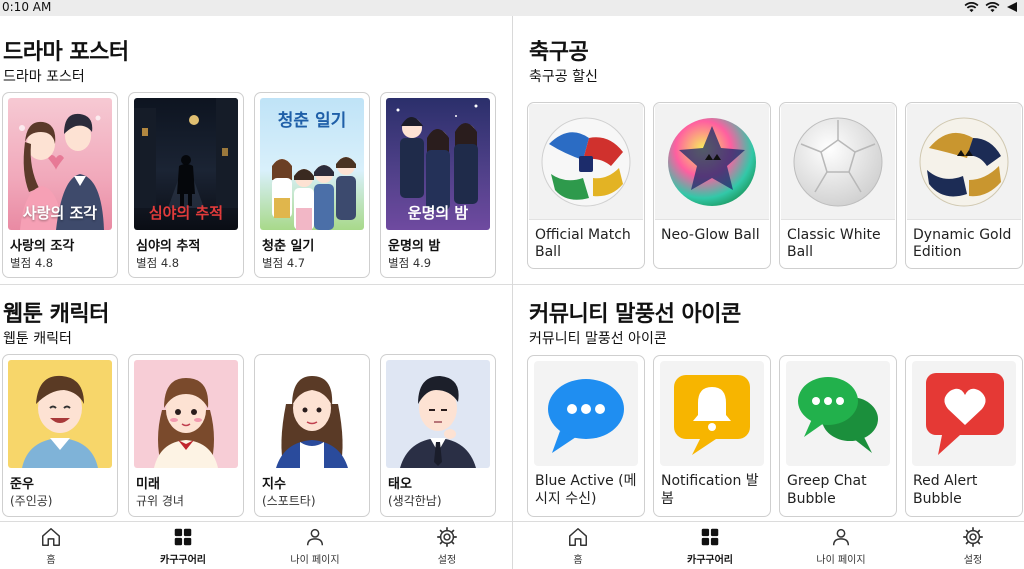 This screenshot has height=569, width=1024. I want to click on red-alert-bubble-icon, so click(965, 414).